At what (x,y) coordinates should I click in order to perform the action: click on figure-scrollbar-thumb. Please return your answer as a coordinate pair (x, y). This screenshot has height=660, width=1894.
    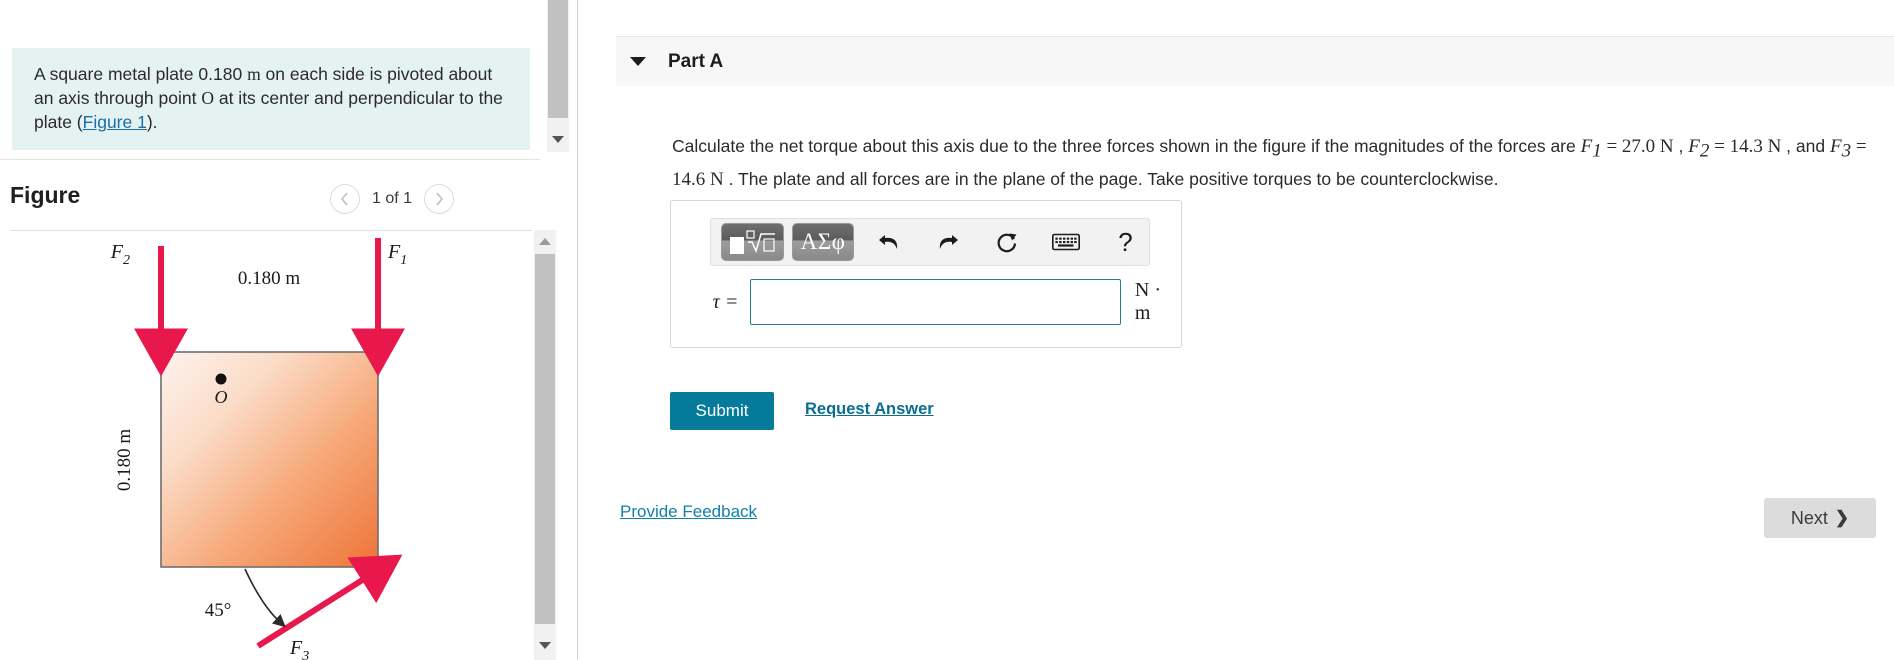
    Looking at the image, I should click on (545, 439).